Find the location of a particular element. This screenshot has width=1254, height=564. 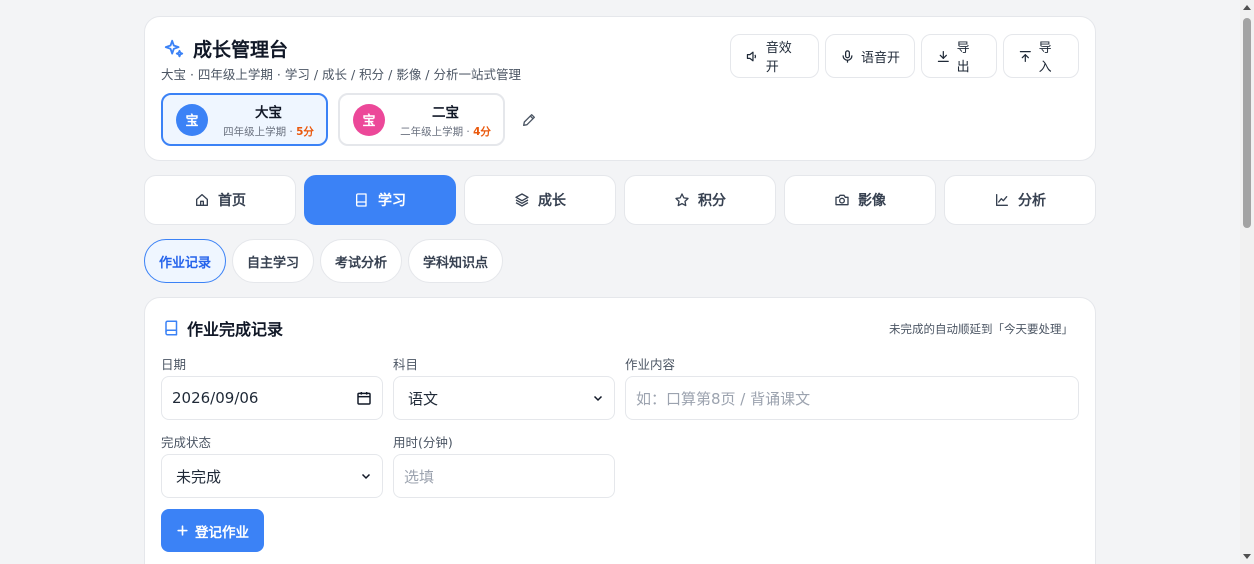

sparkle-icon is located at coordinates (174, 48).